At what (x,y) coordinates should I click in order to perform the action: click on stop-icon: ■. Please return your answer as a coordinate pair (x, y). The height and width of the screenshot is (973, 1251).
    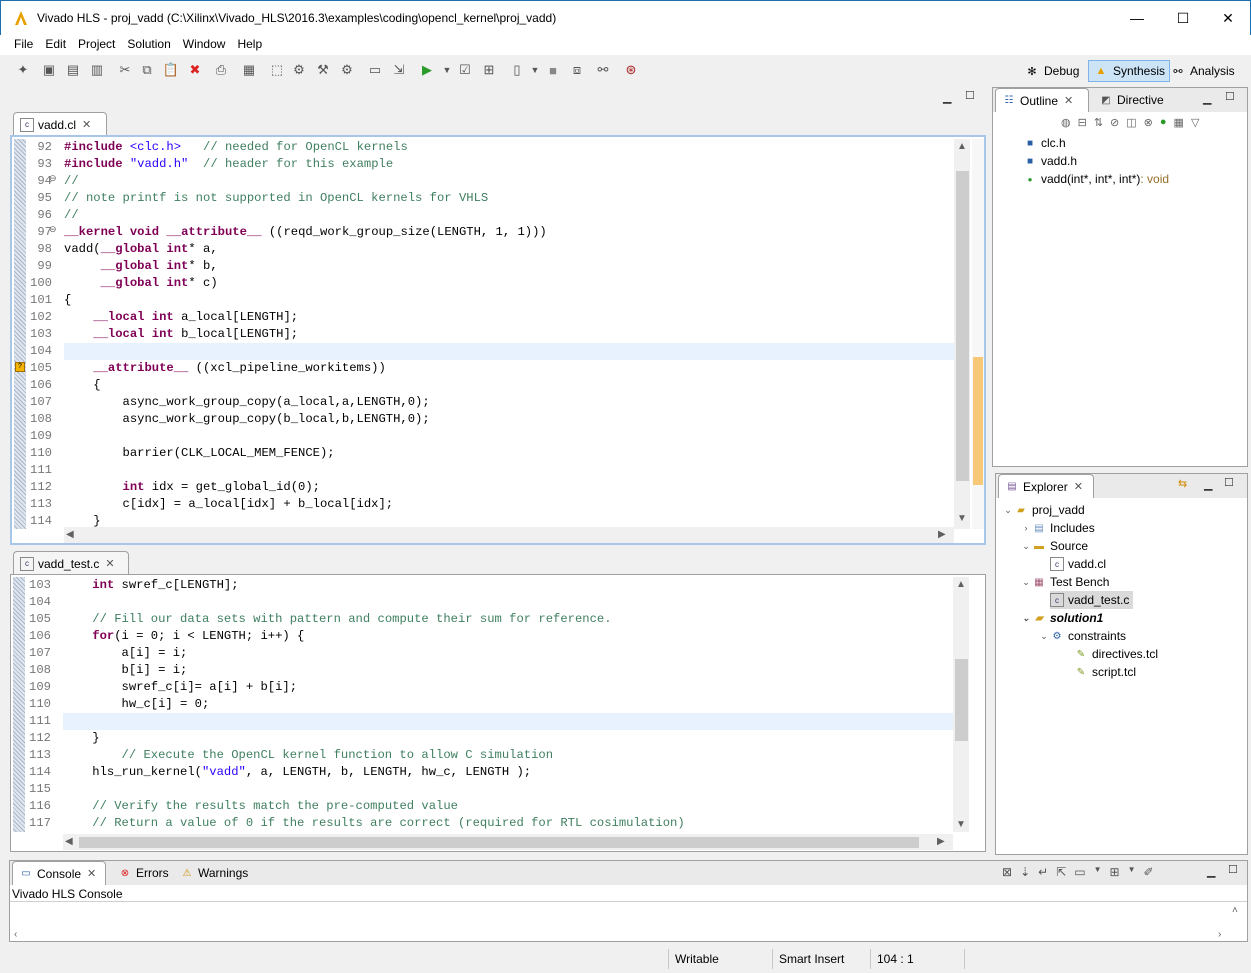
    Looking at the image, I should click on (553, 70).